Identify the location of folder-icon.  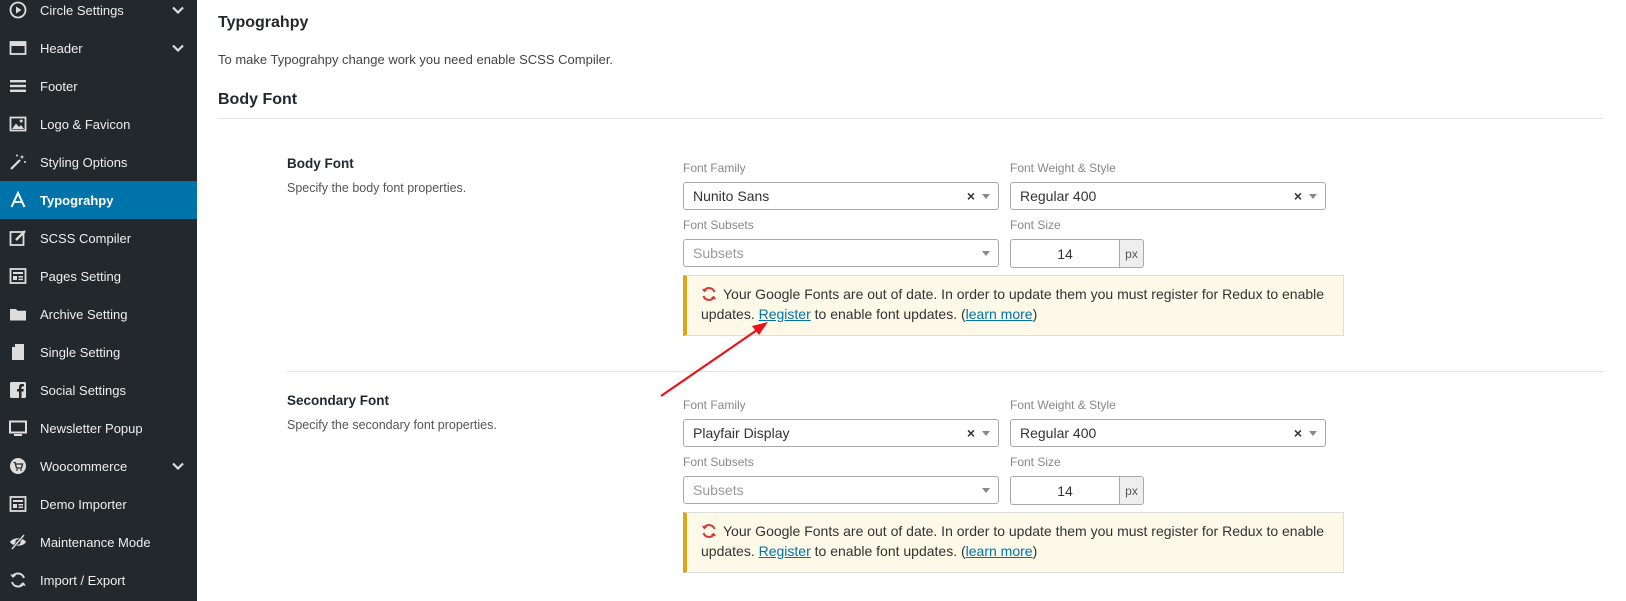
(18, 314).